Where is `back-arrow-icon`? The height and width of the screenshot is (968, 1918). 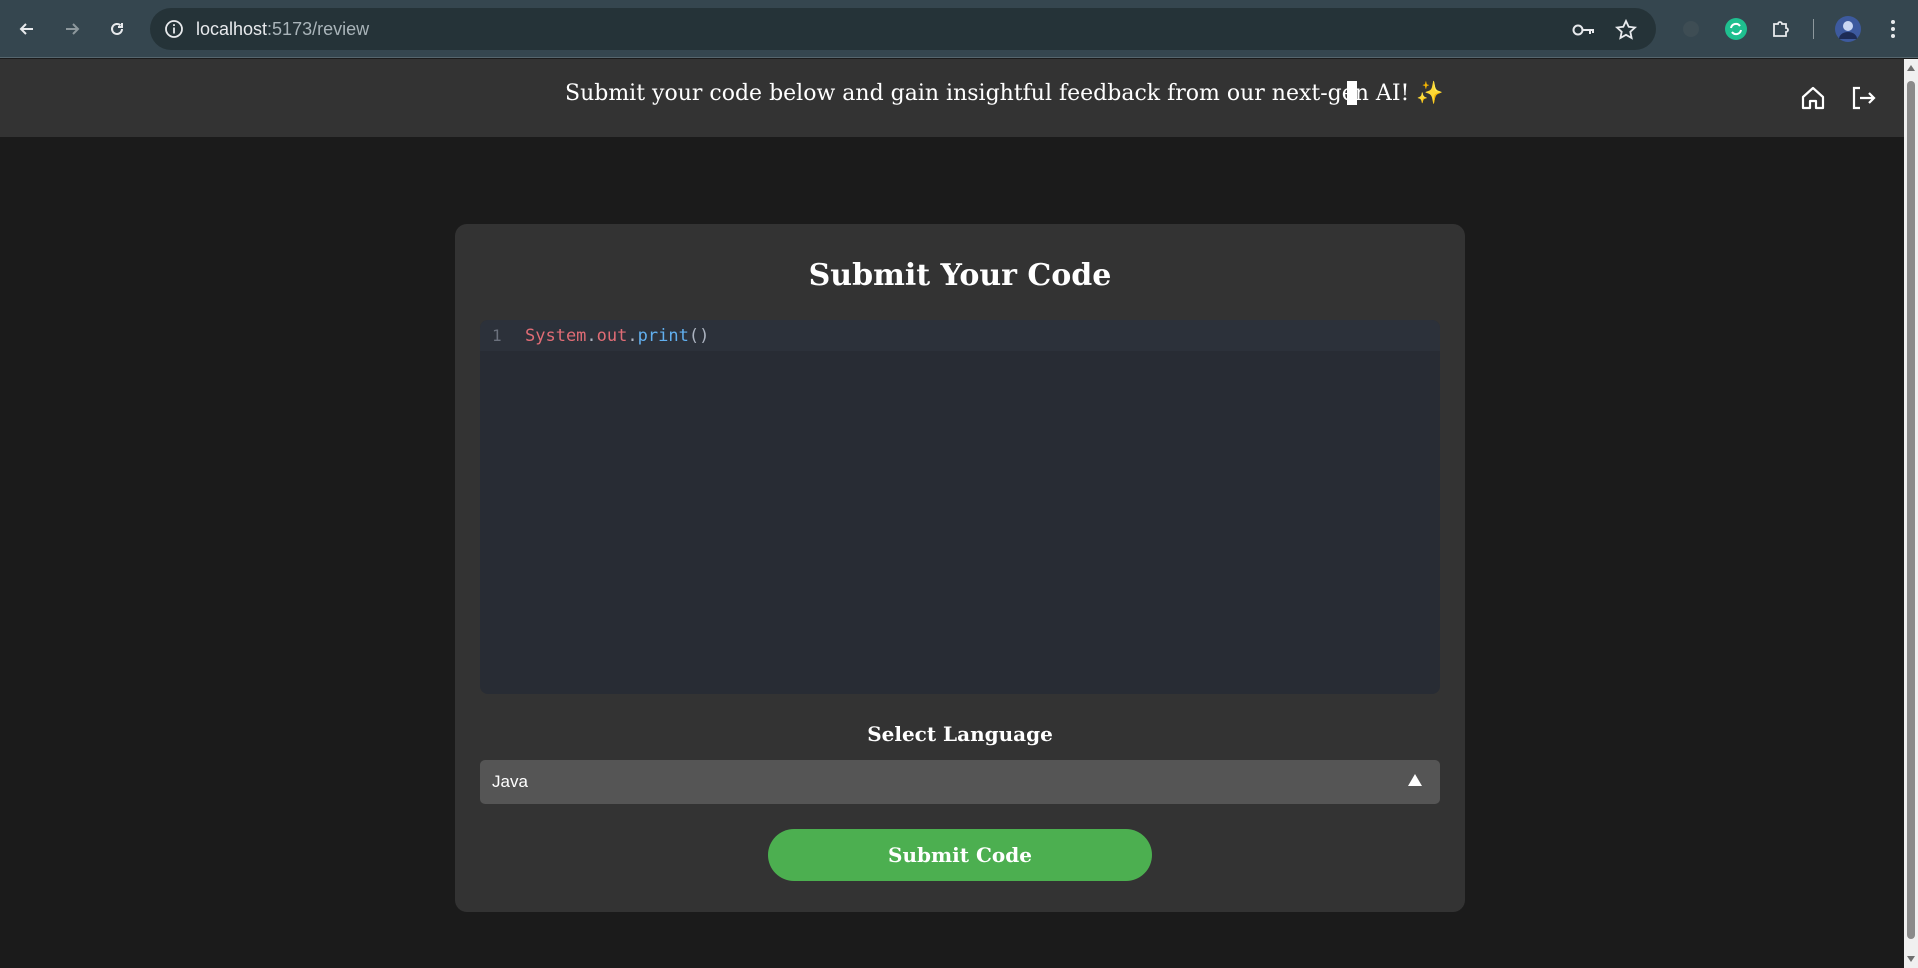
back-arrow-icon is located at coordinates (26, 29).